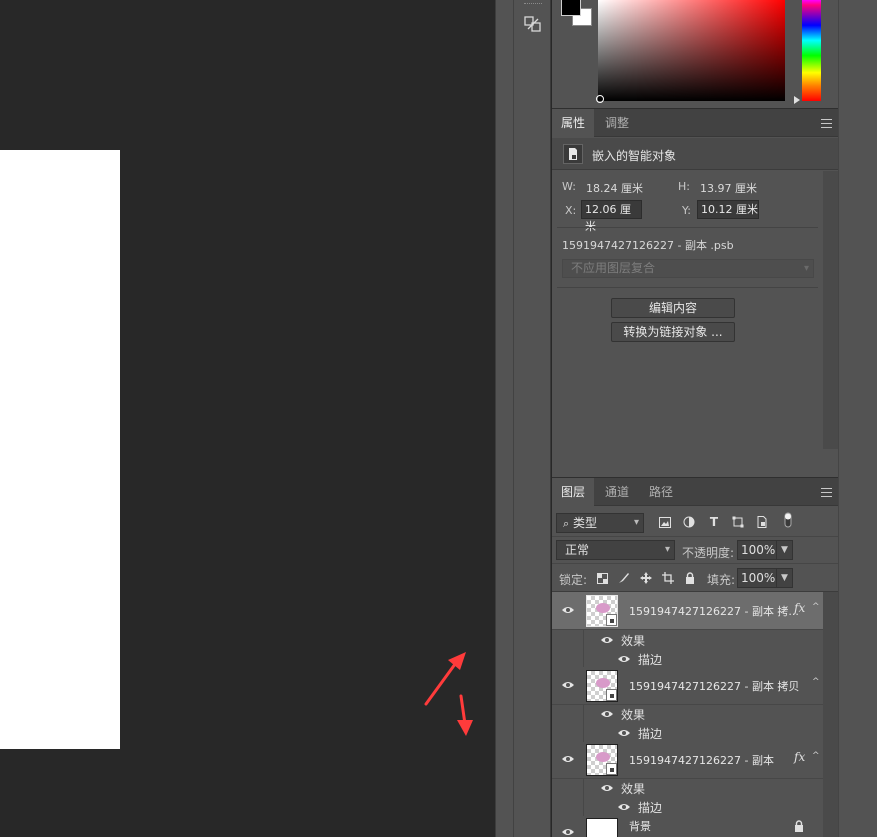 Image resolution: width=877 pixels, height=837 pixels. Describe the element at coordinates (617, 123) in the screenshot. I see `tab-adjustments: 调整` at that location.